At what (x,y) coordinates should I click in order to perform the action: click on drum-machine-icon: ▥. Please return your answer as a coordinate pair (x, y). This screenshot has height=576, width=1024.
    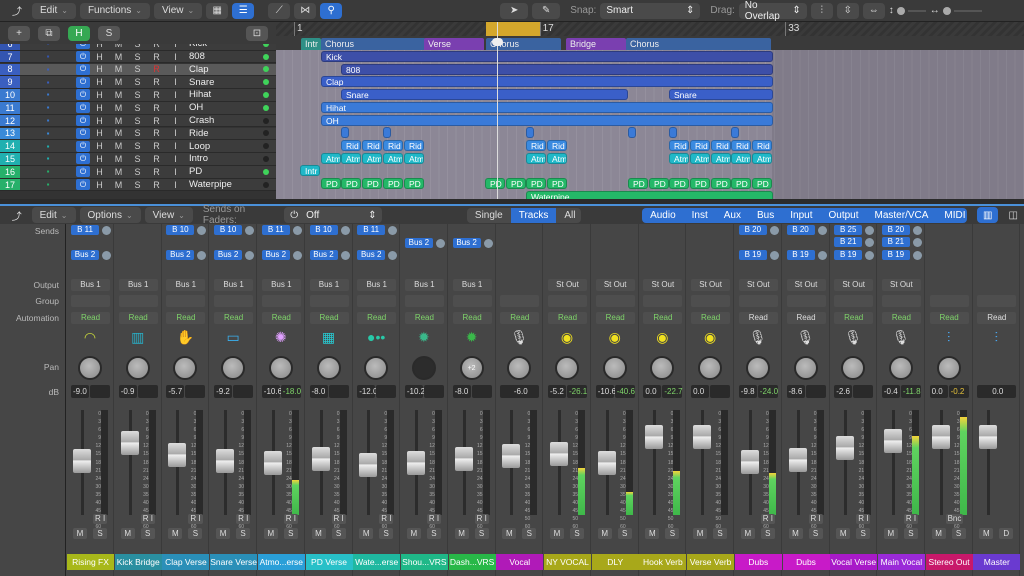
    Looking at the image, I should click on (138, 337).